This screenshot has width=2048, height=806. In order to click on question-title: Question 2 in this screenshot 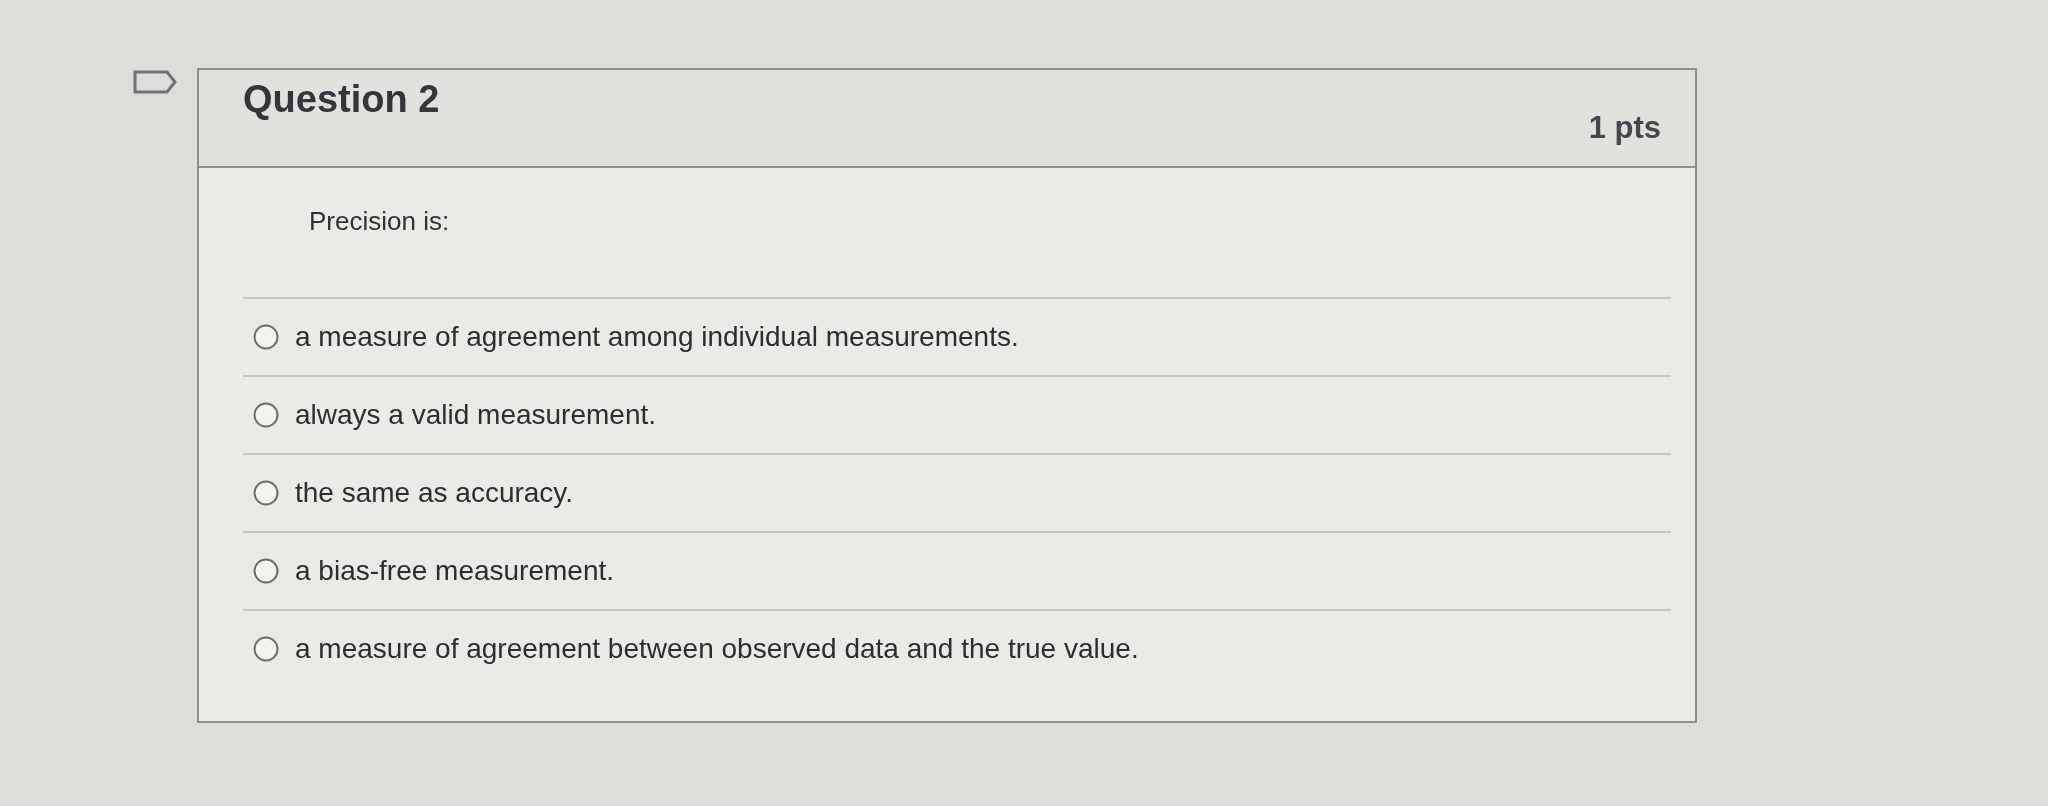, I will do `click(341, 100)`.